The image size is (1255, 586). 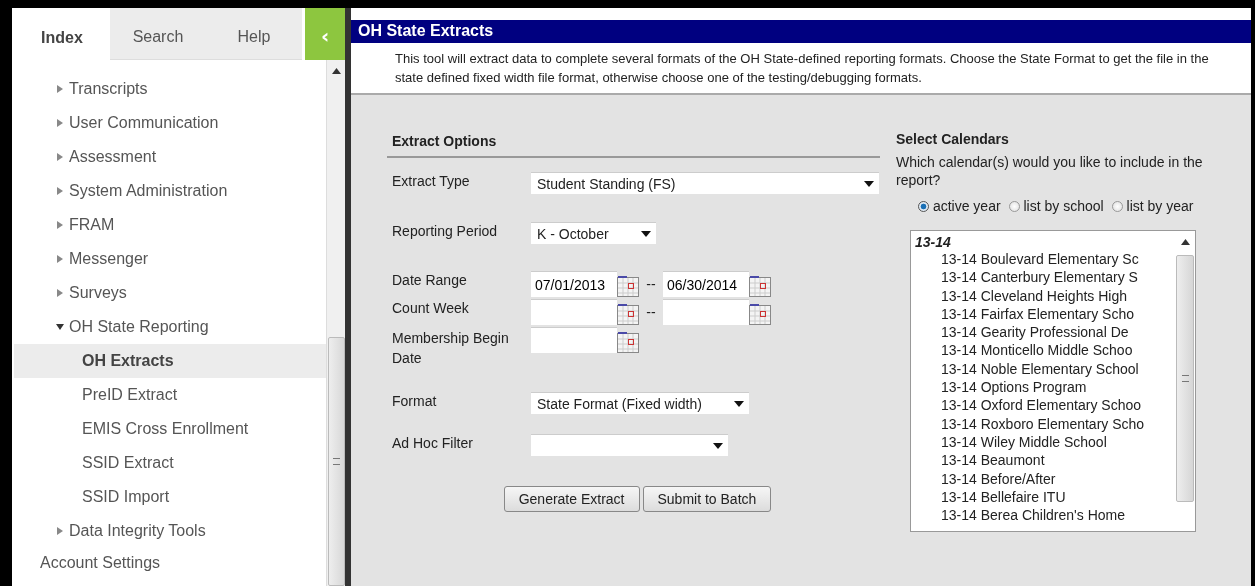 I want to click on section-heading: Select Calendars, so click(x=953, y=138).